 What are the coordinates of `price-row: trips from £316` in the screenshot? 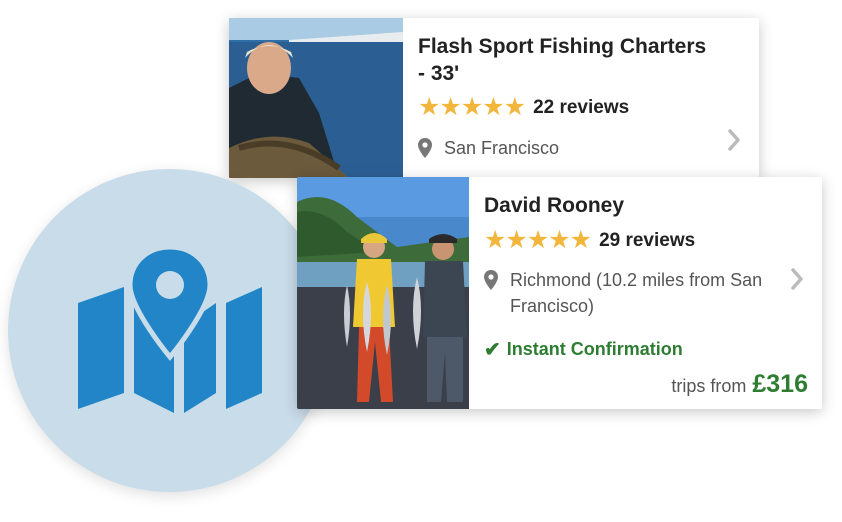 It's located at (739, 384).